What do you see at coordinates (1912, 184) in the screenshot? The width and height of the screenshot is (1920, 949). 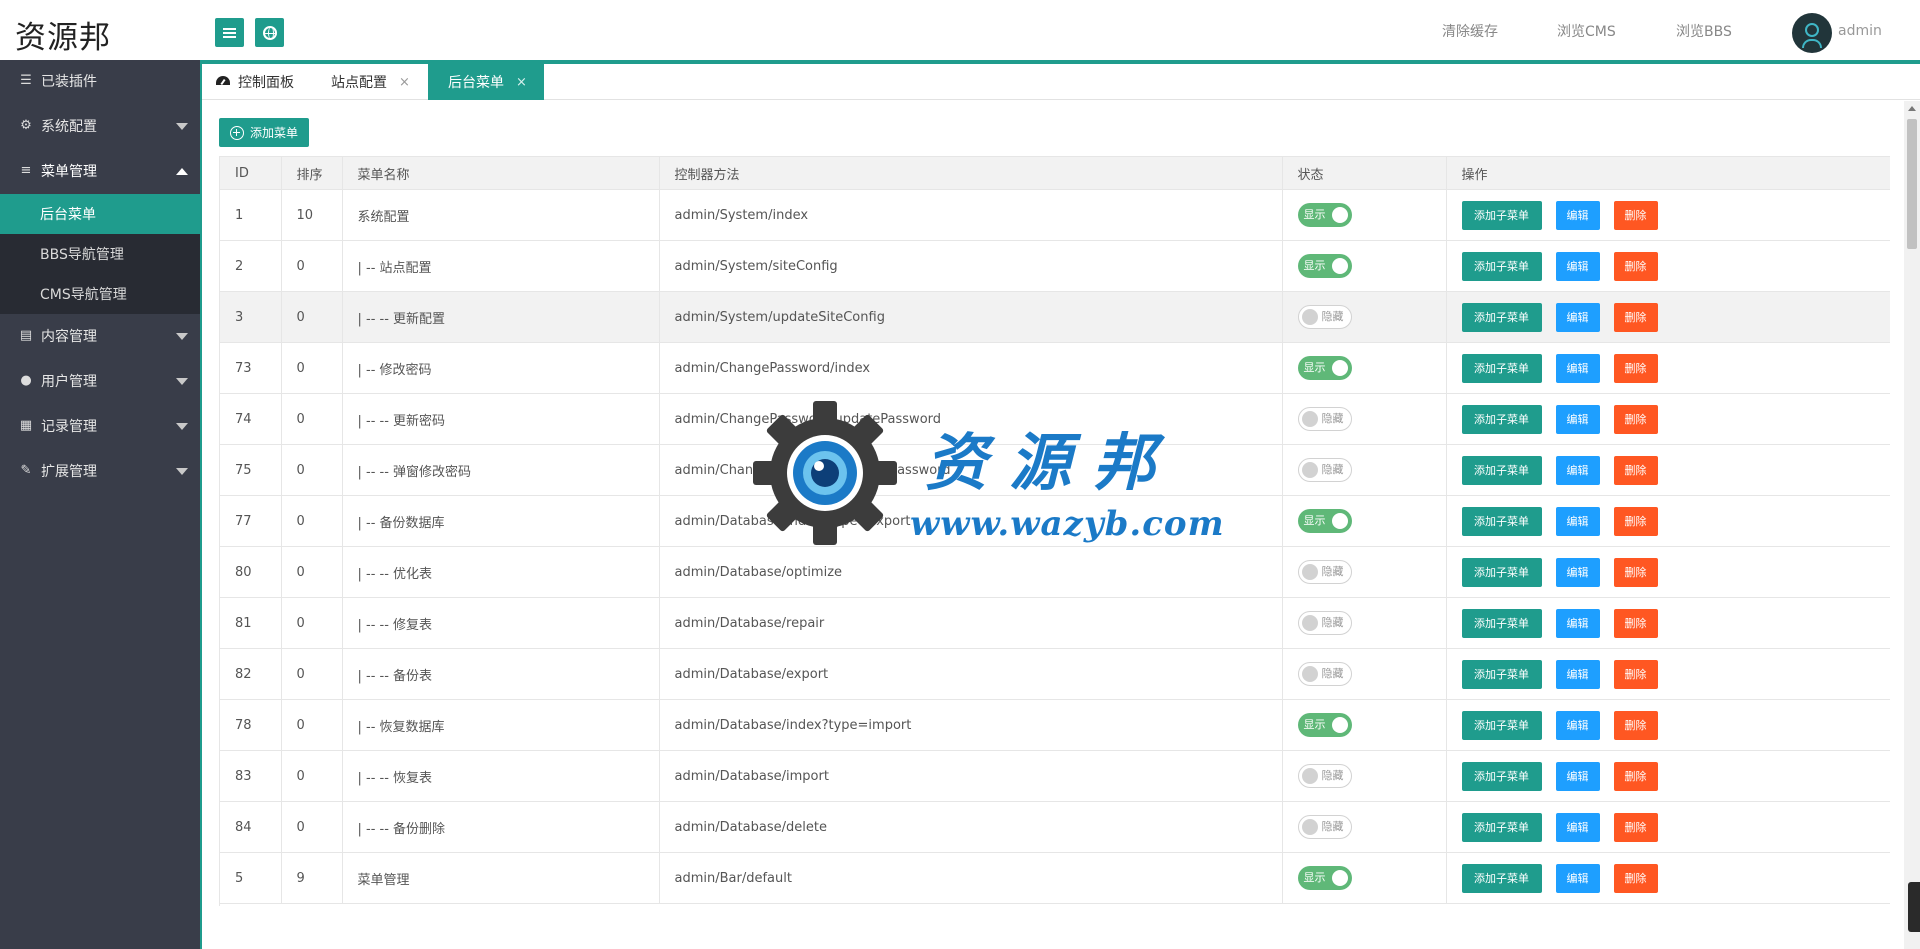 I see `scrollbar-thumb` at bounding box center [1912, 184].